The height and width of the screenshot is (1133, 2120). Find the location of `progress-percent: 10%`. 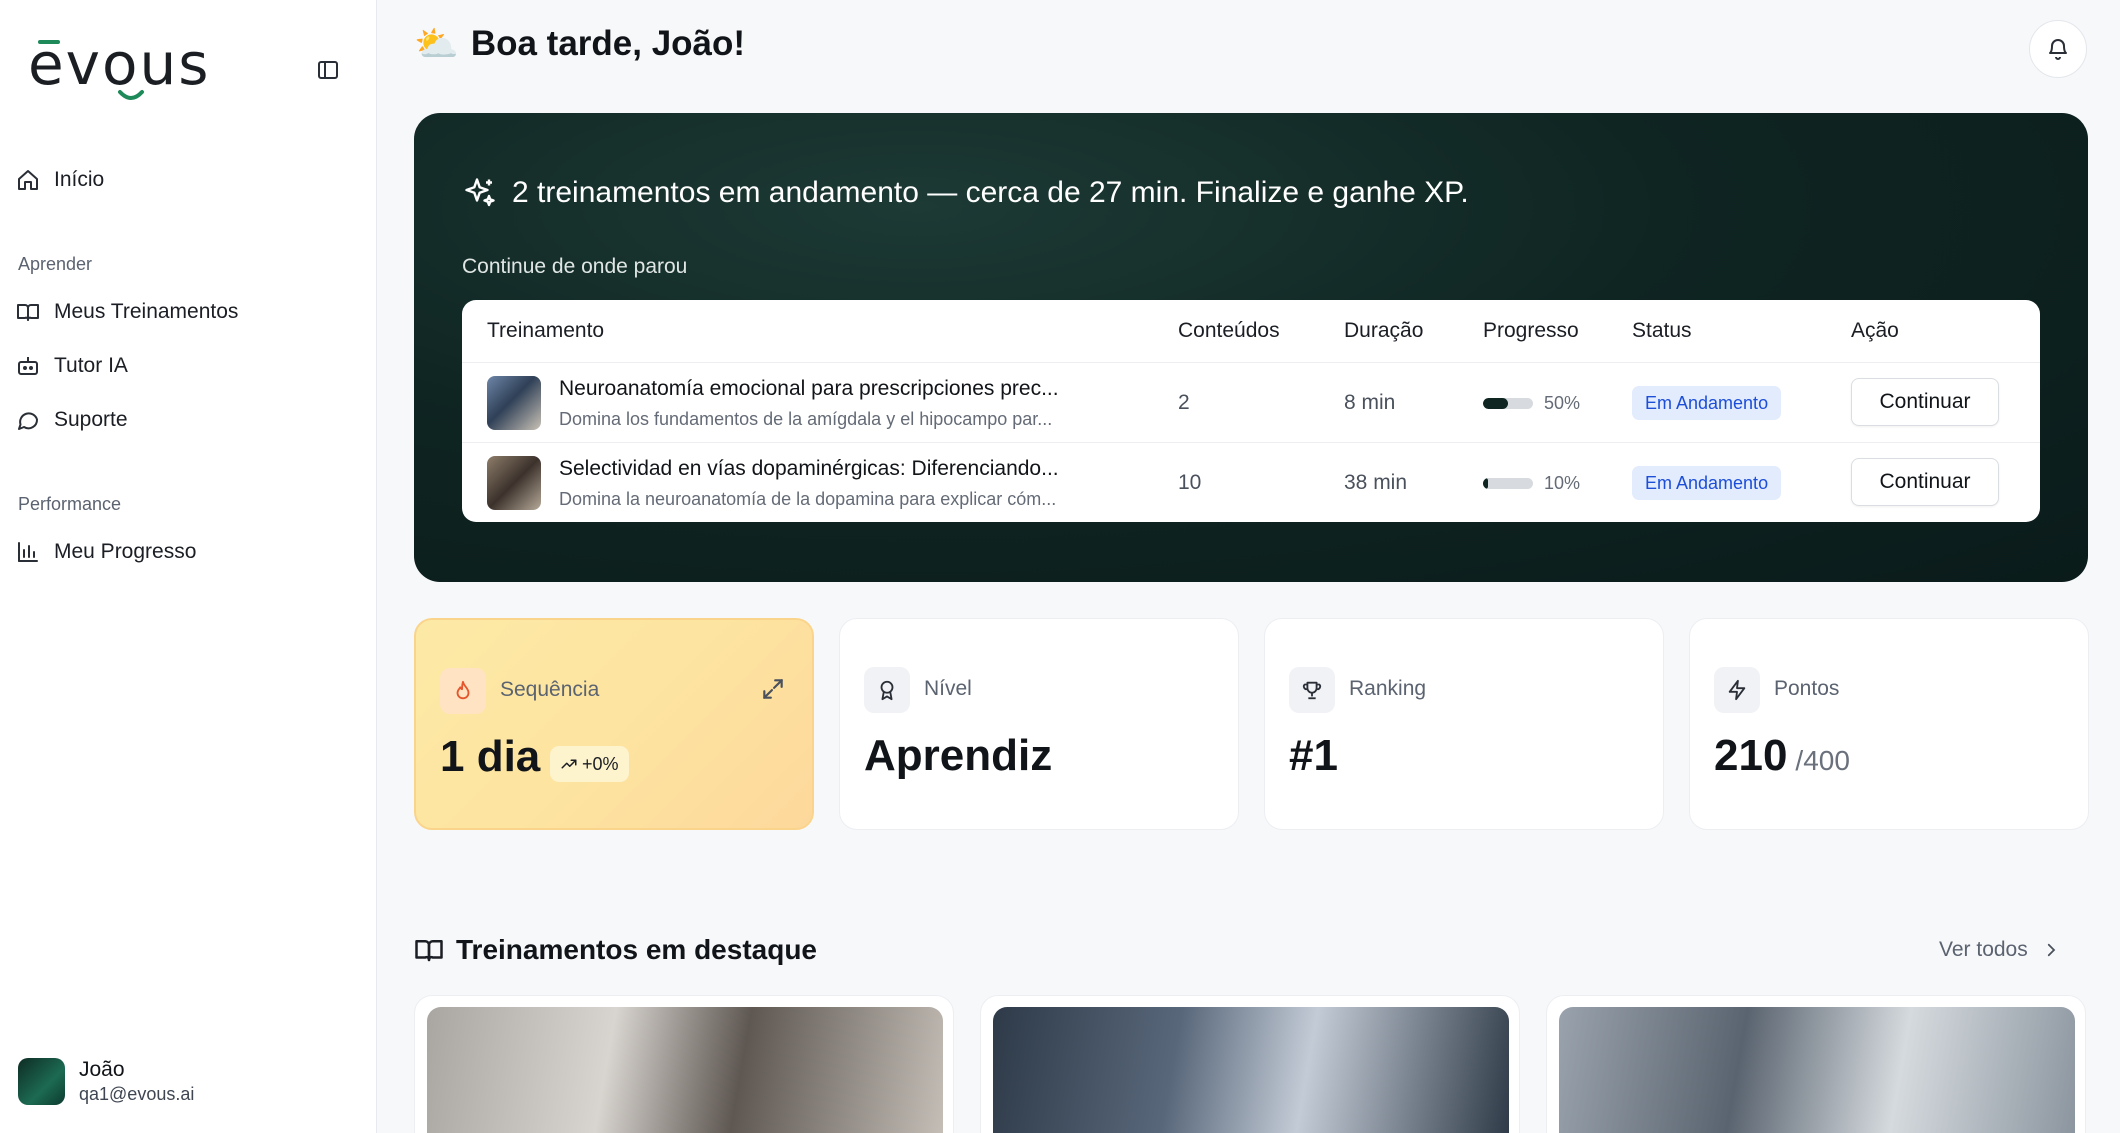

progress-percent: 10% is located at coordinates (1562, 483).